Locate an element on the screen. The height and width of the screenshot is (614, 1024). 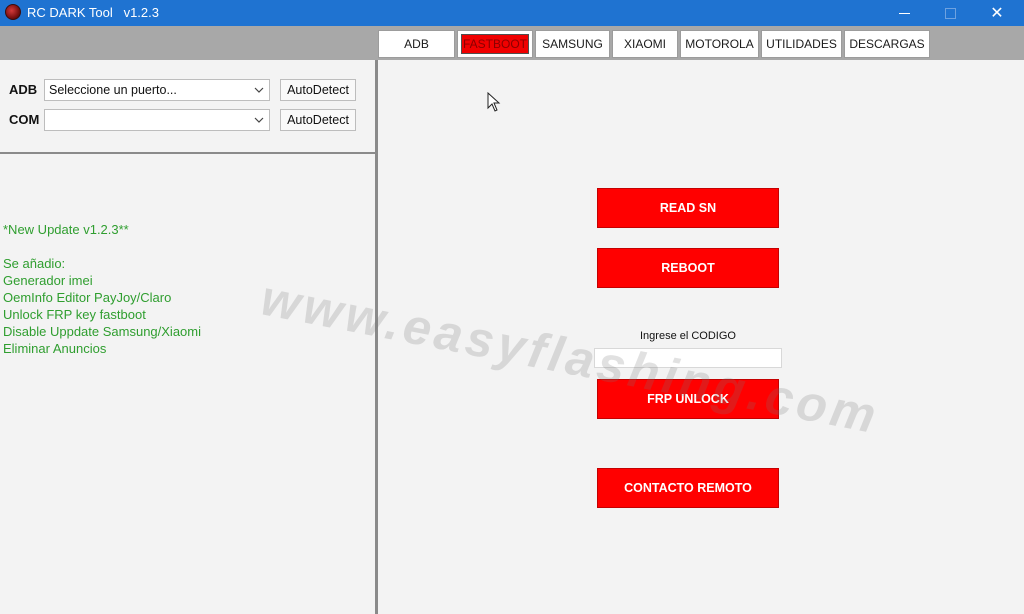
frp-unlock-button: FRP UNLOCK is located at coordinates (688, 399).